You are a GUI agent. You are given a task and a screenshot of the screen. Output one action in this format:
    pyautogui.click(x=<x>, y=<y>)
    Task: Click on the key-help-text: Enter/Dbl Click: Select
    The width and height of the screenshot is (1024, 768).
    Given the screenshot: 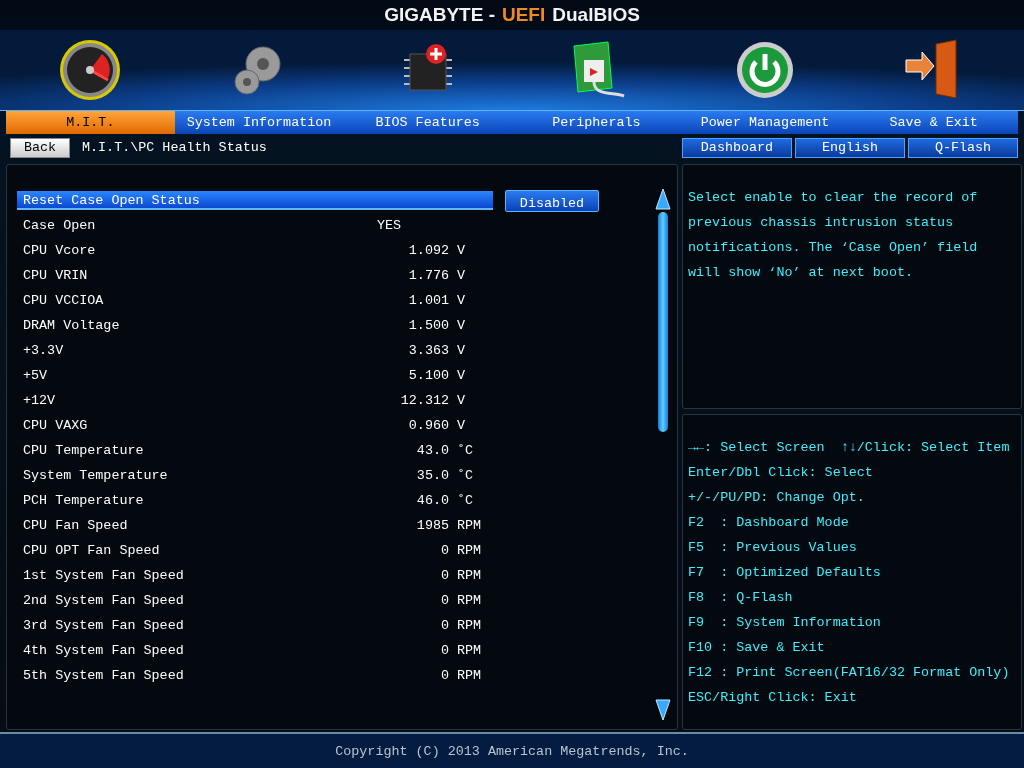 What is the action you would take?
    pyautogui.click(x=781, y=473)
    